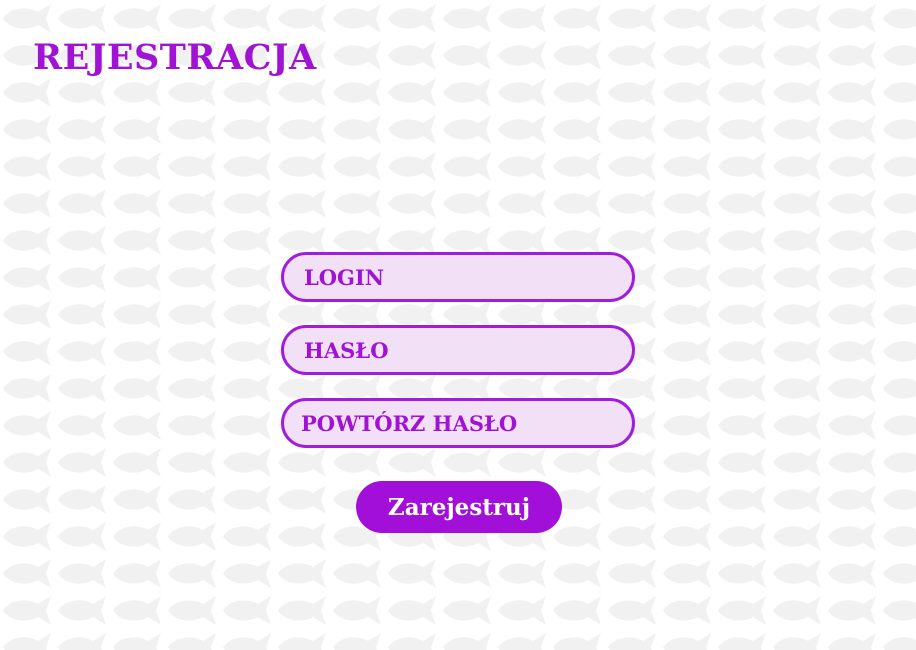 This screenshot has width=916, height=650. I want to click on password-input, so click(458, 350).